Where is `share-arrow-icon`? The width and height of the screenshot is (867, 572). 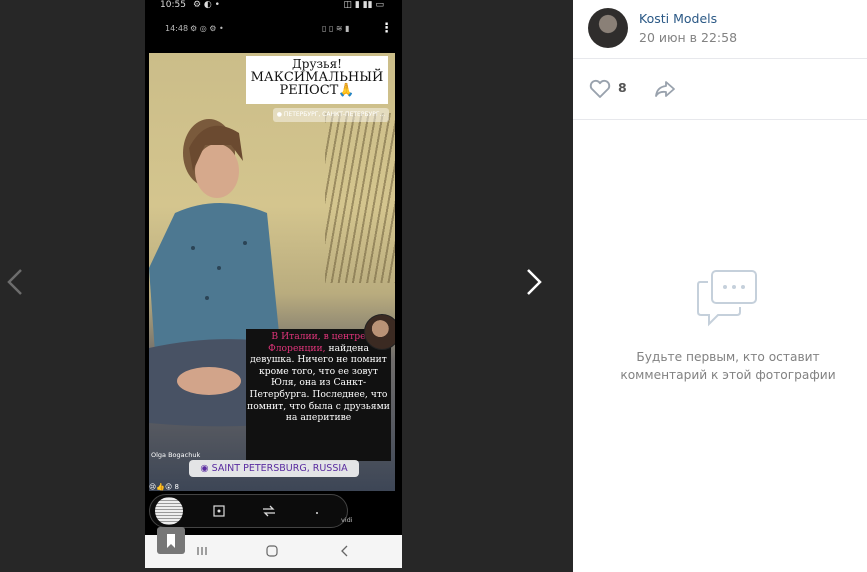 share-arrow-icon is located at coordinates (665, 89).